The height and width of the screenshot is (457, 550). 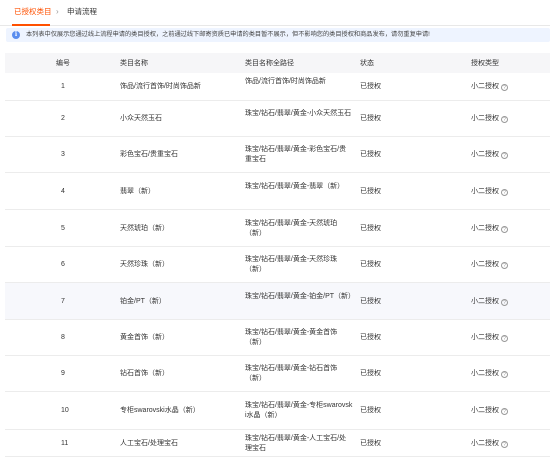 I want to click on tab-authorized-categories: 已授权类目, so click(x=33, y=12).